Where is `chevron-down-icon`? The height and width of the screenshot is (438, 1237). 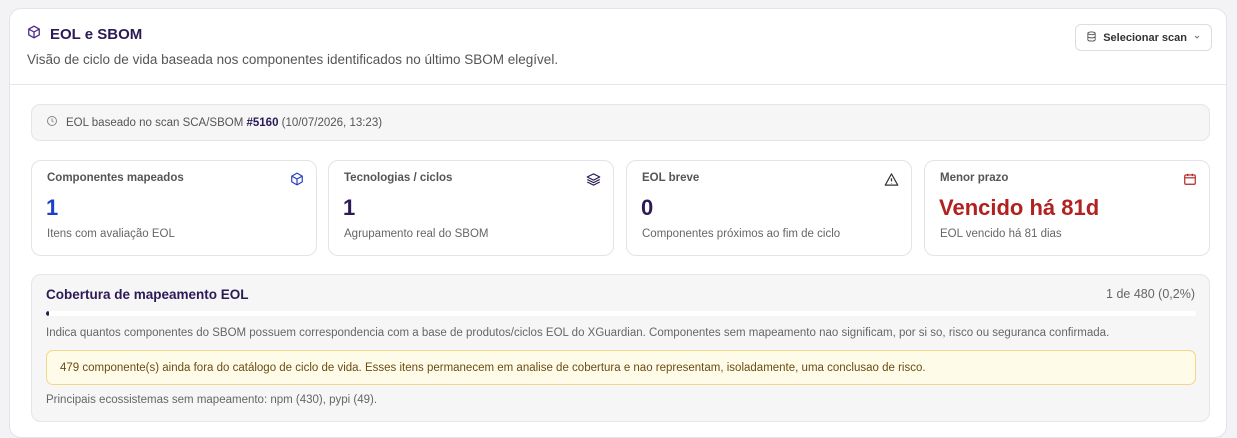
chevron-down-icon is located at coordinates (1197, 38).